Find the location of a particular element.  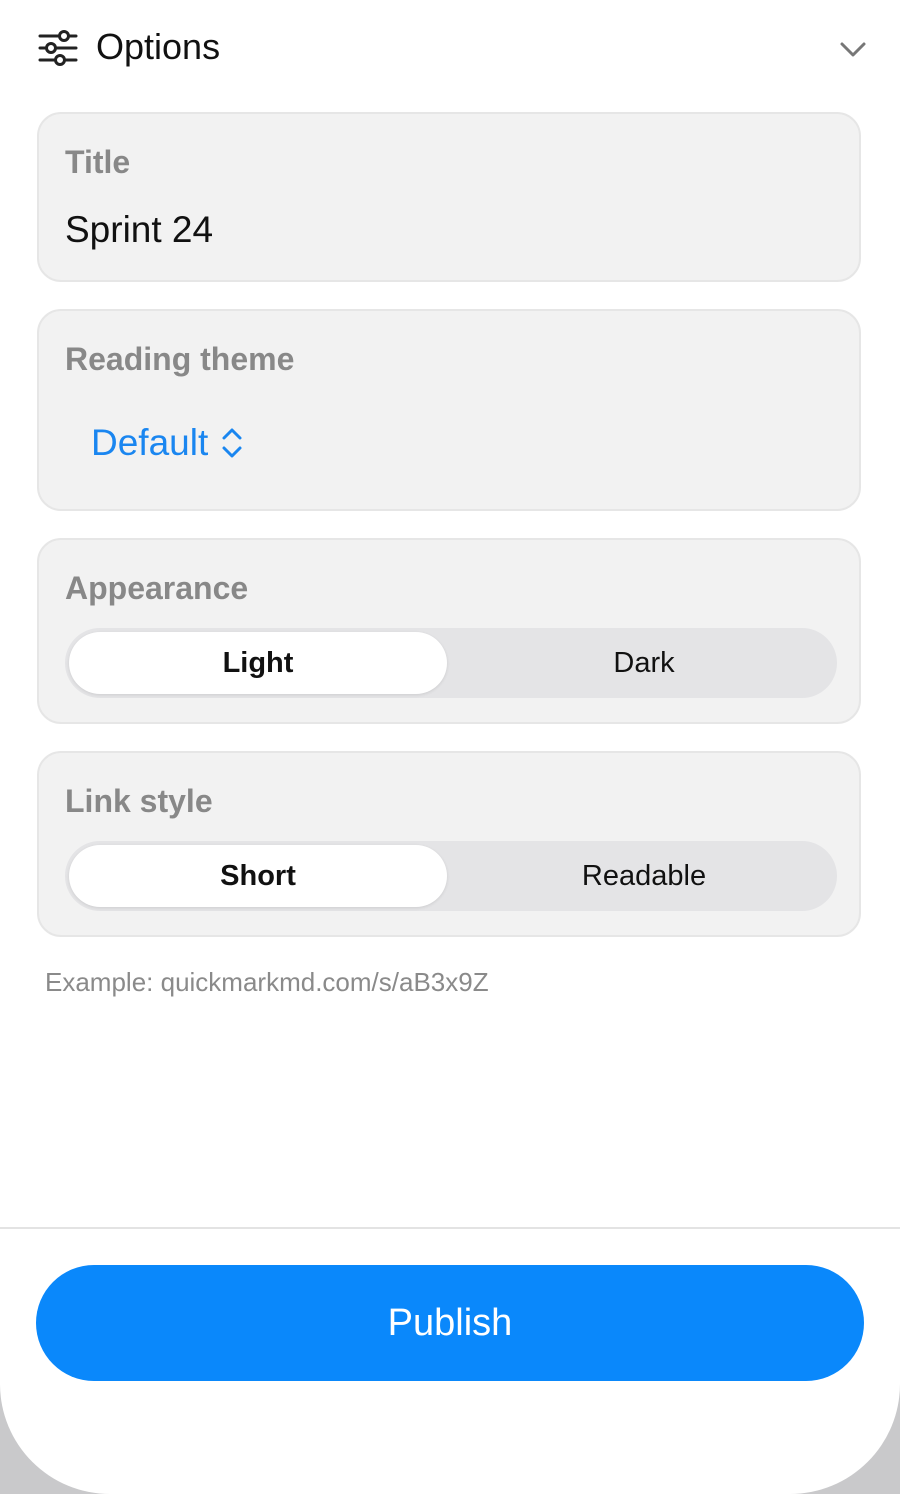

options-header: Options is located at coordinates (450, 48).